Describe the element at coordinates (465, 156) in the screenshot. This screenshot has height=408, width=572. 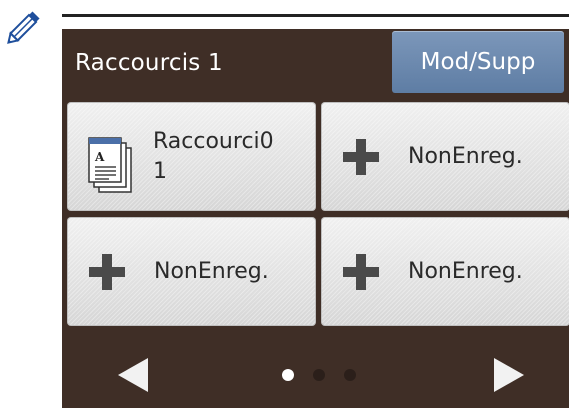
I see `shortcut-2-label: NonEnreg.` at that location.